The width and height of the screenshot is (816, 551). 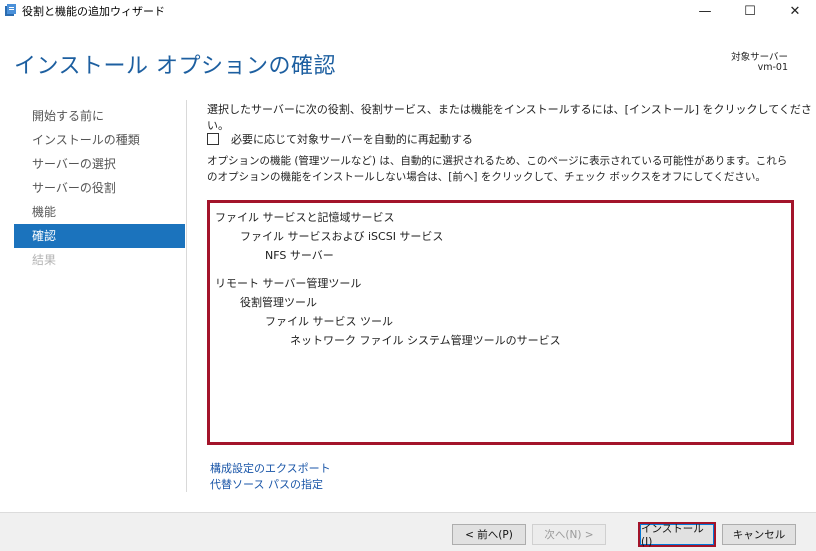 I want to click on title-bar: 役割と機能の追加ウィザード — ☐ ✕, so click(x=408, y=11).